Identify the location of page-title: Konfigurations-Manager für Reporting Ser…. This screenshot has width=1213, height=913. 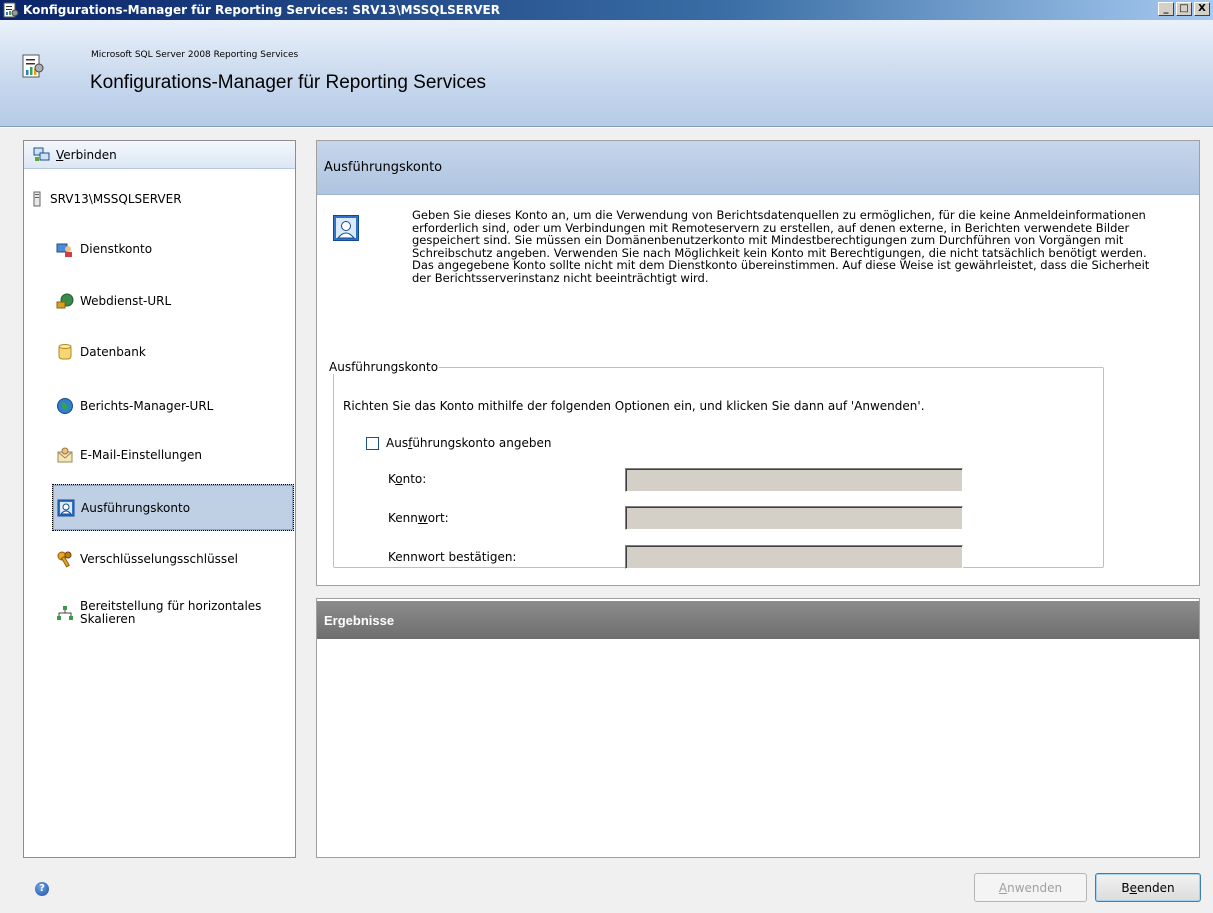
(288, 82).